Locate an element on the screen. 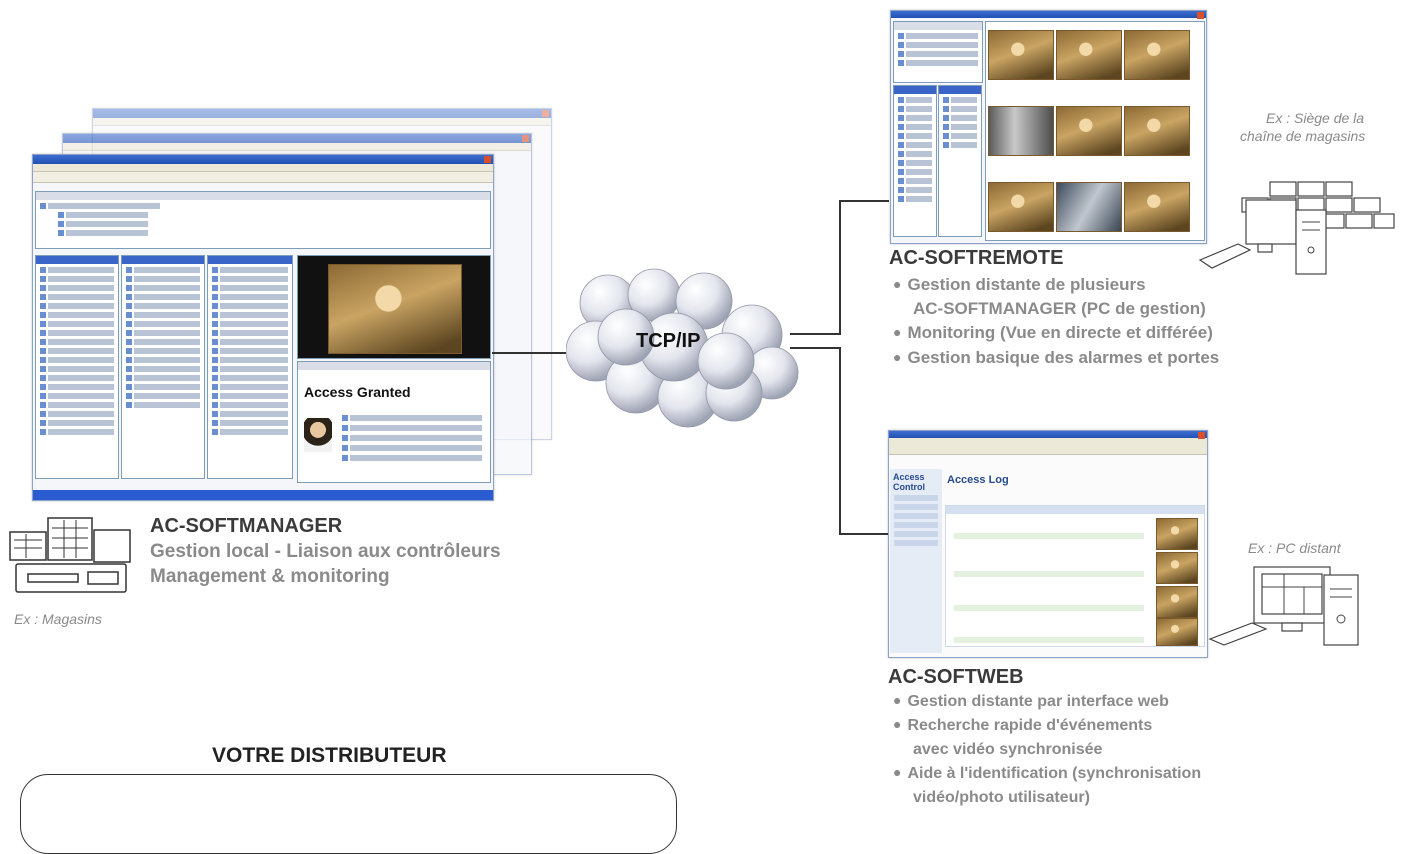 This screenshot has height=854, width=1416. web-bullet-2: Recherche rapide d'événements is located at coordinates (1022, 726).